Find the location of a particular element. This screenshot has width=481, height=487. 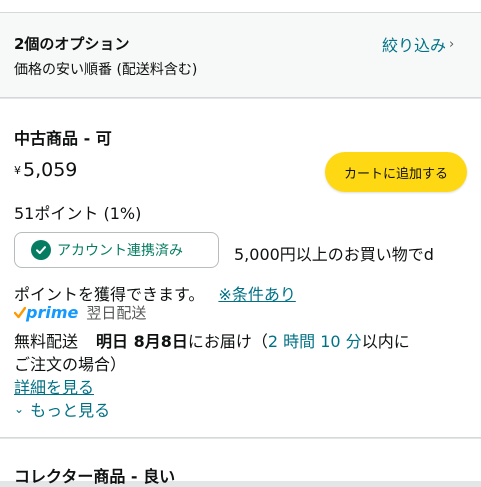

offer-card-2: コレクター商品 - 良い is located at coordinates (240, 462).